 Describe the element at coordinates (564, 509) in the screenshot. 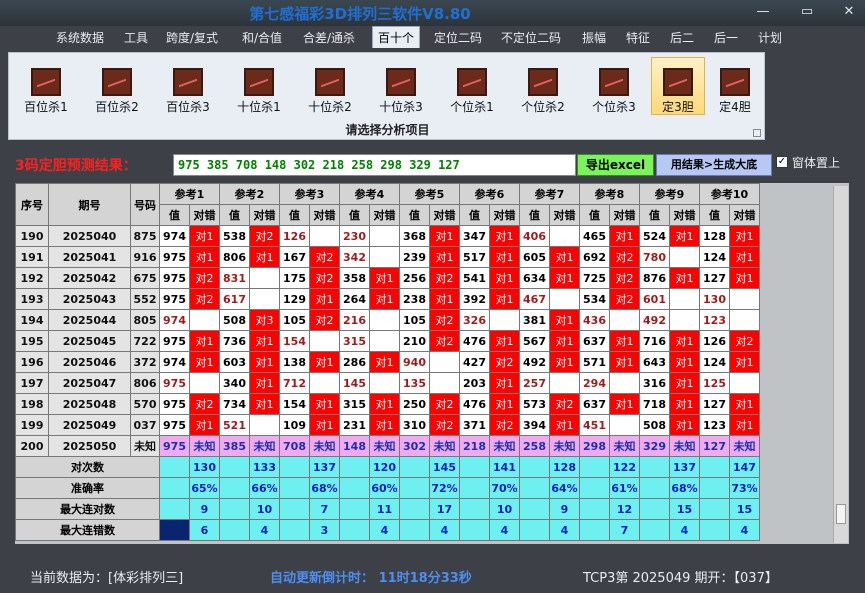

I see `stats-value: 9` at that location.